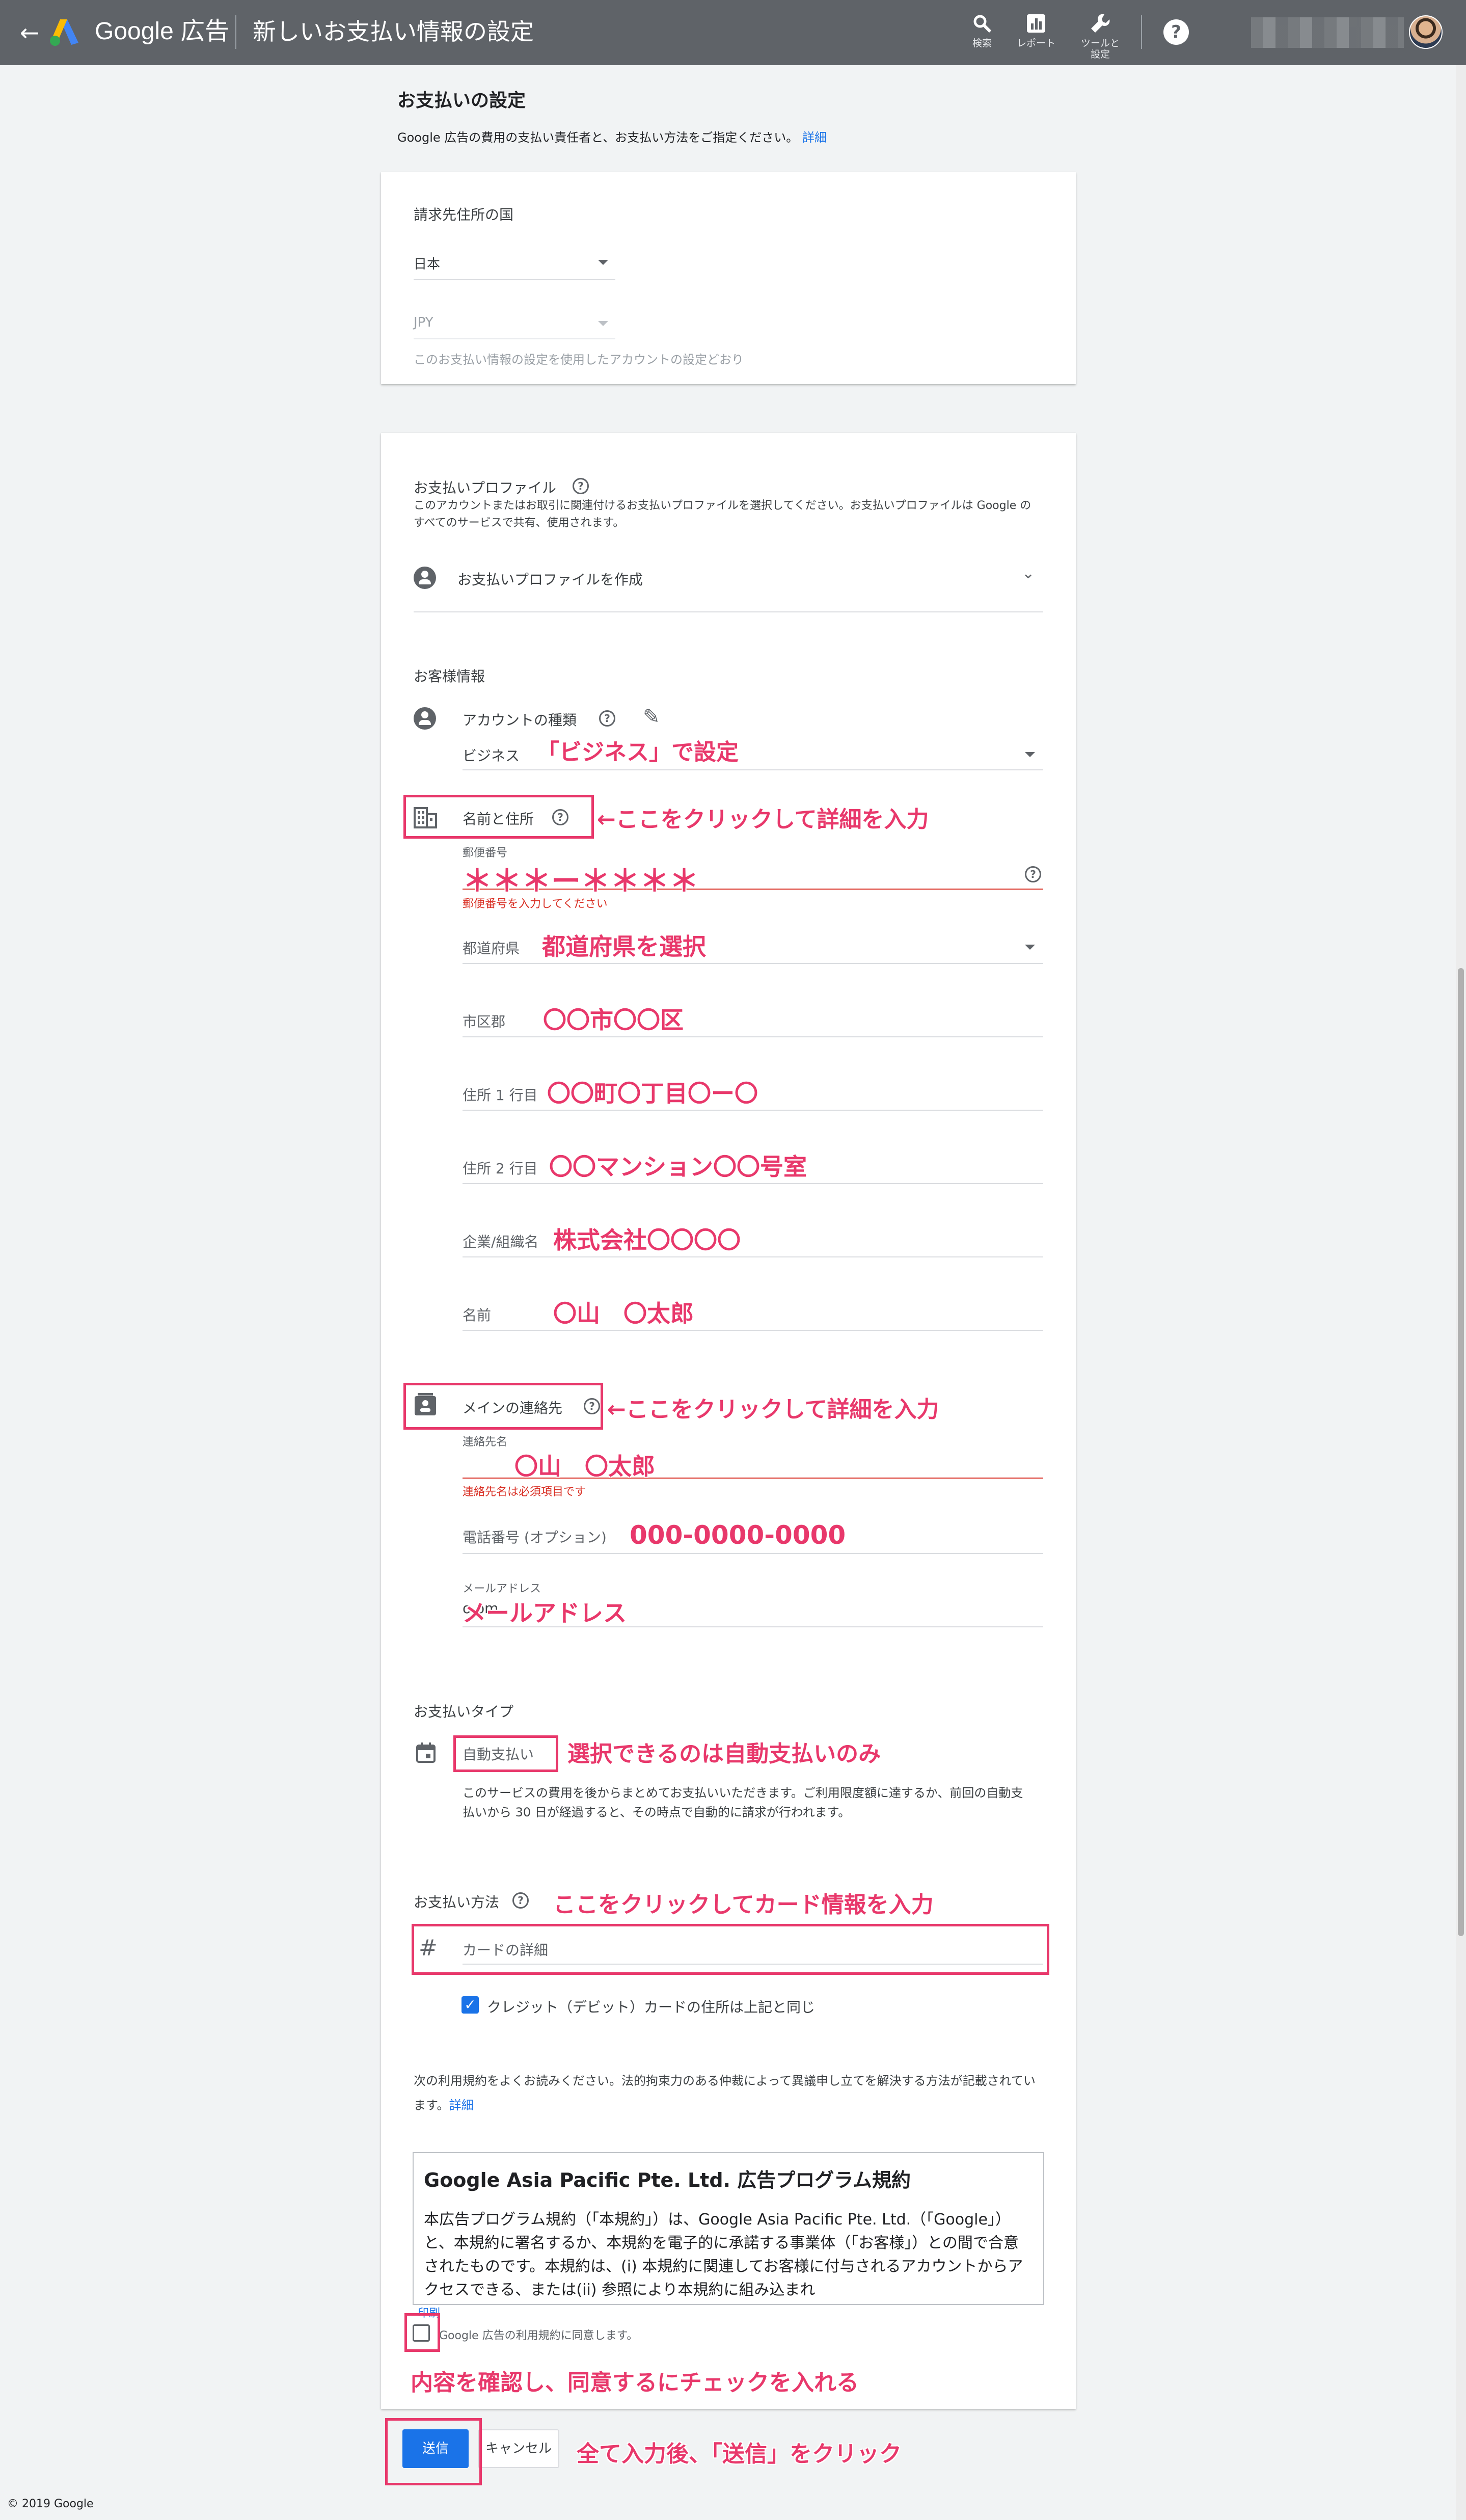 The height and width of the screenshot is (2520, 1466). I want to click on customer-info-heading: お客様情報, so click(449, 676).